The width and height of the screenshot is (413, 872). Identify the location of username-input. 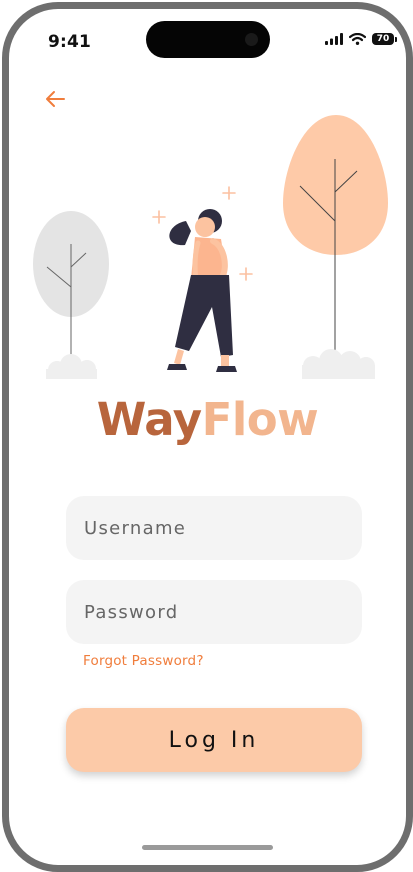
(214, 528).